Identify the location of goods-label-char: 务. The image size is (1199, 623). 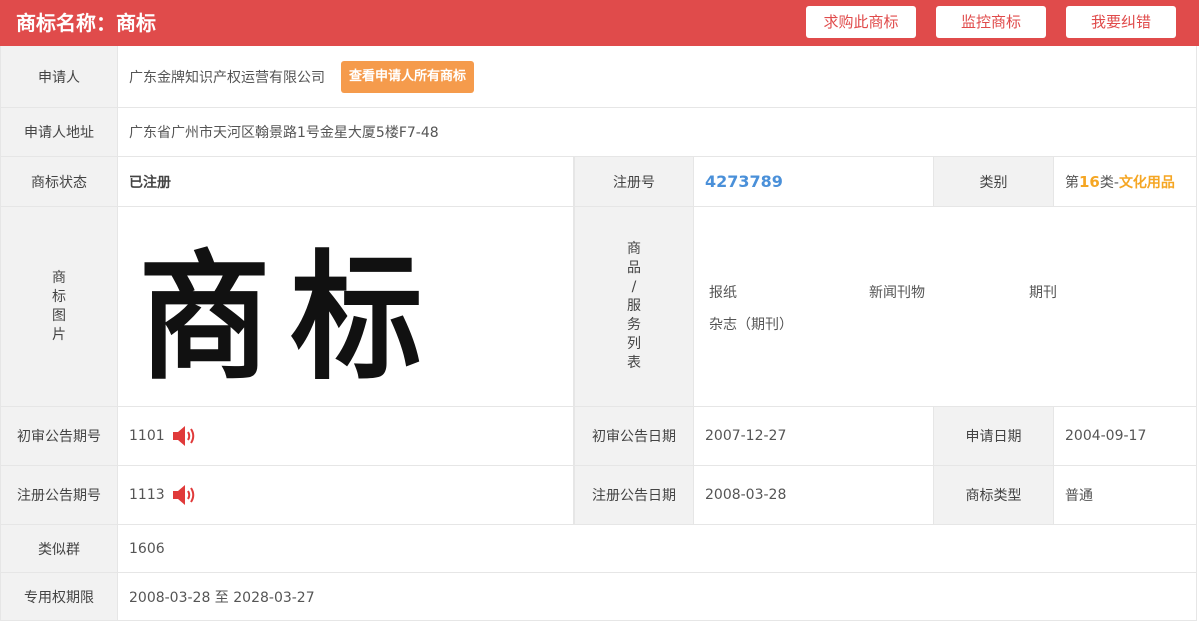
(634, 325).